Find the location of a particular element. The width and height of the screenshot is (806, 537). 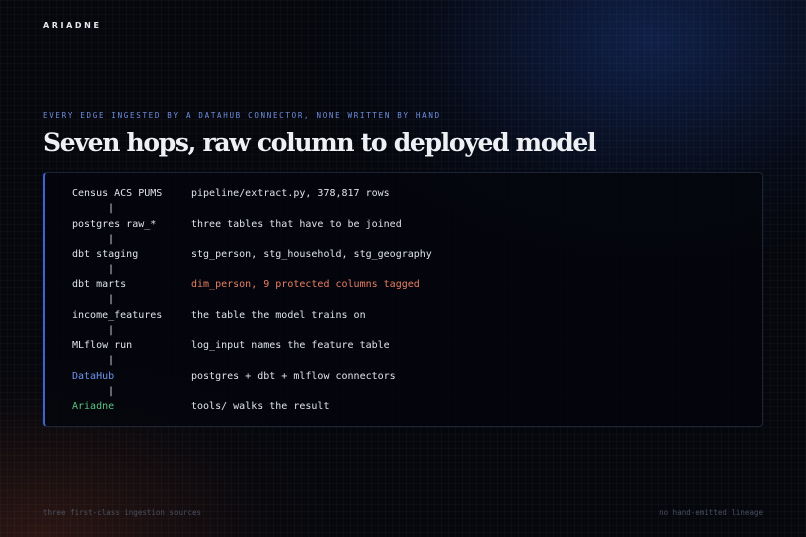

hop-description-highlight: dim_person, 9 protected columns tagged is located at coordinates (305, 284).